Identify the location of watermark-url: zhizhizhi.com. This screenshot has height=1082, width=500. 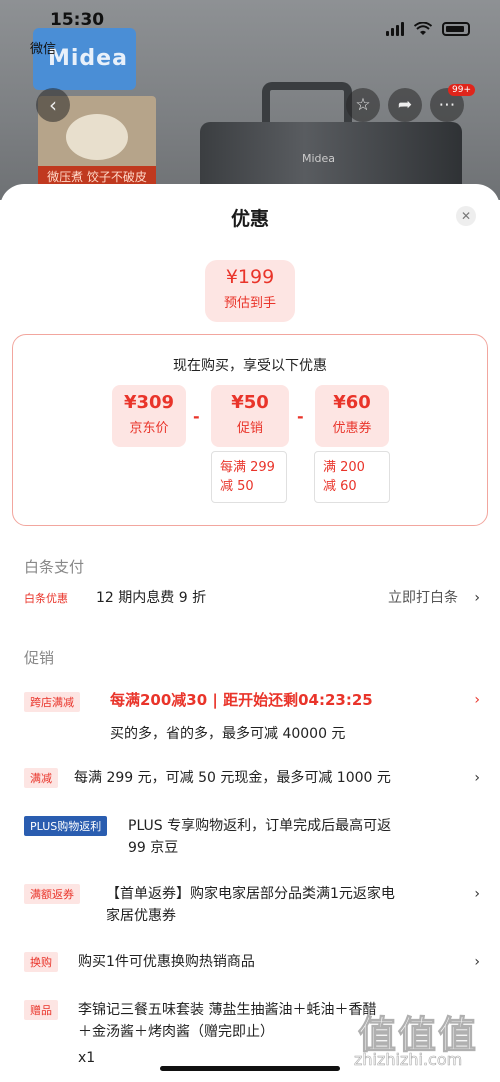
(408, 1060).